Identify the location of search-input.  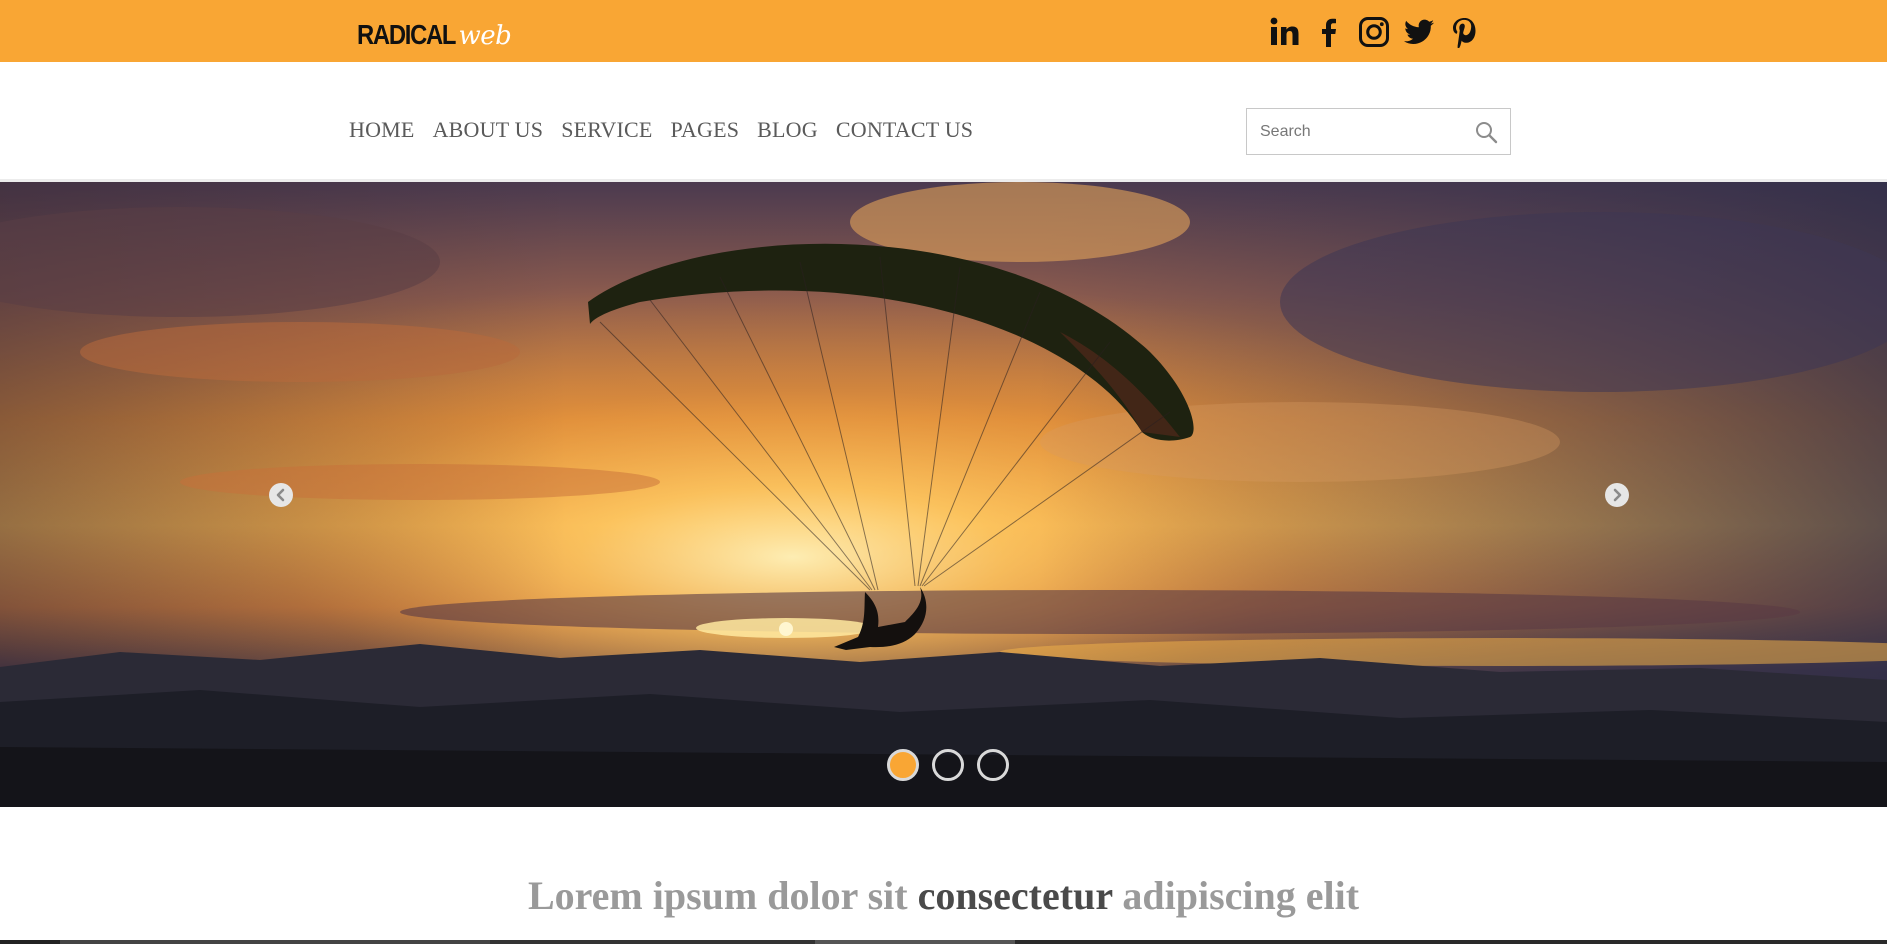
(1357, 131).